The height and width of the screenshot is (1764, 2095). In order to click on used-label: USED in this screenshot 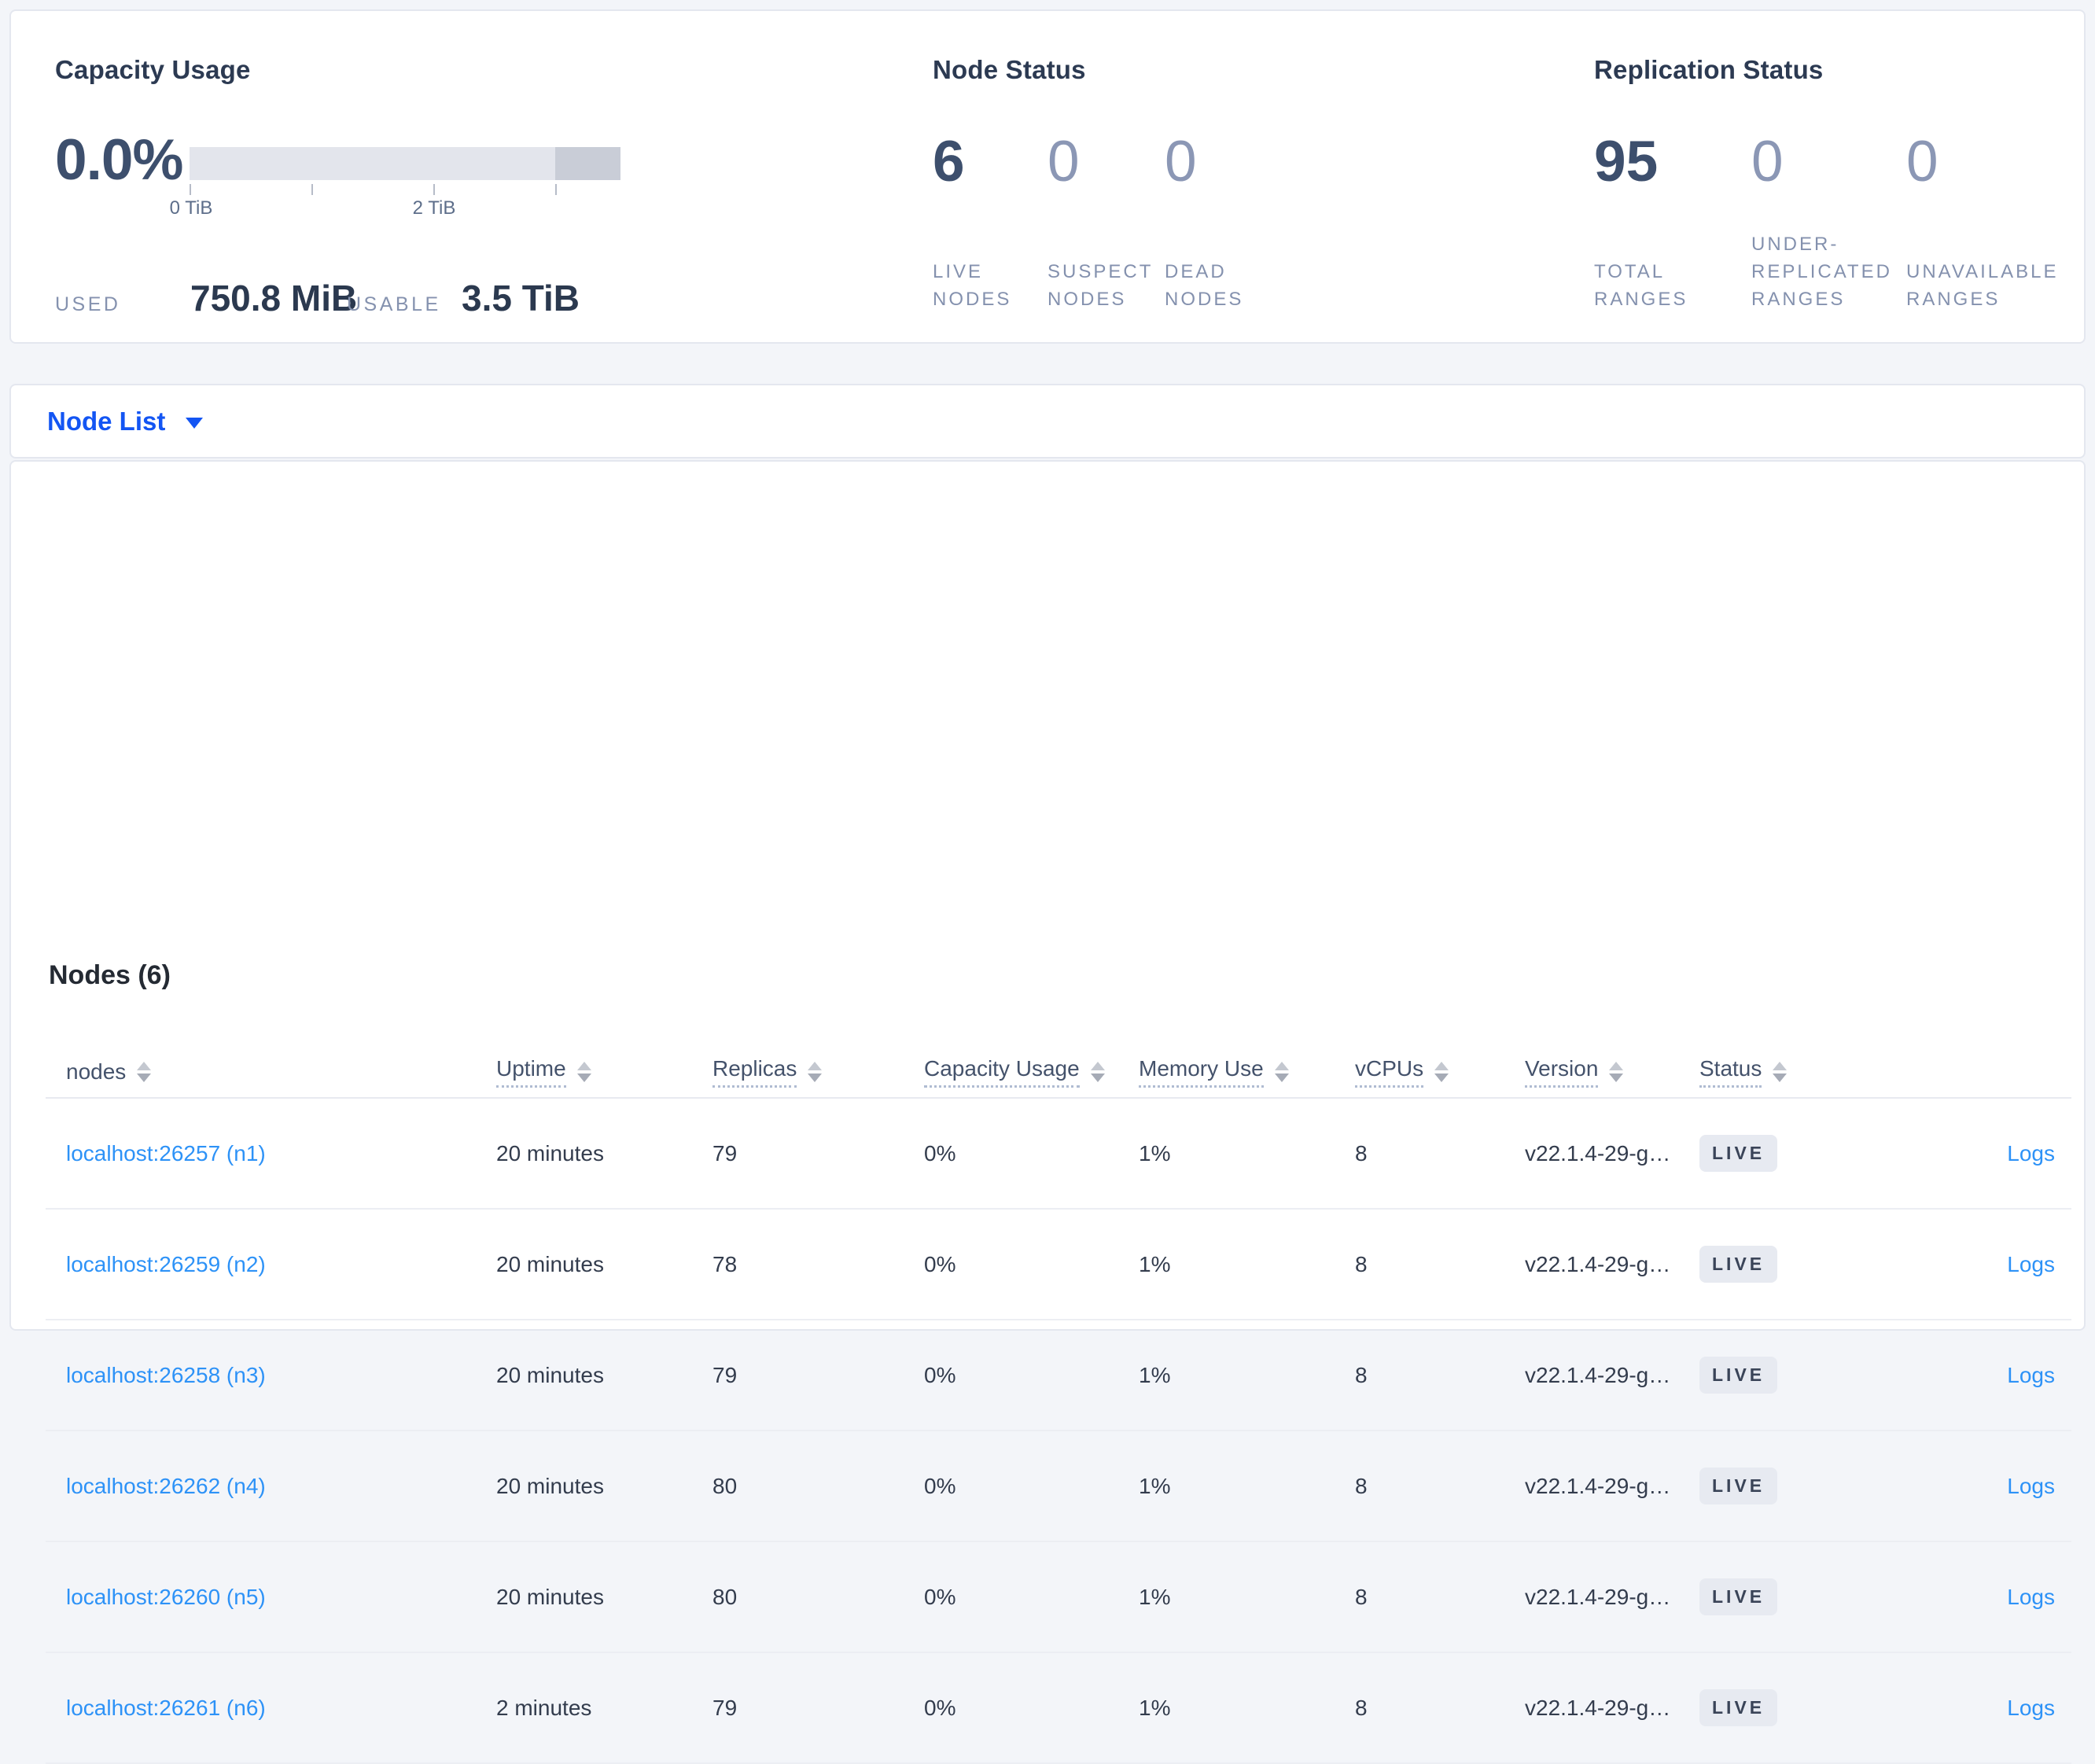, I will do `click(88, 304)`.